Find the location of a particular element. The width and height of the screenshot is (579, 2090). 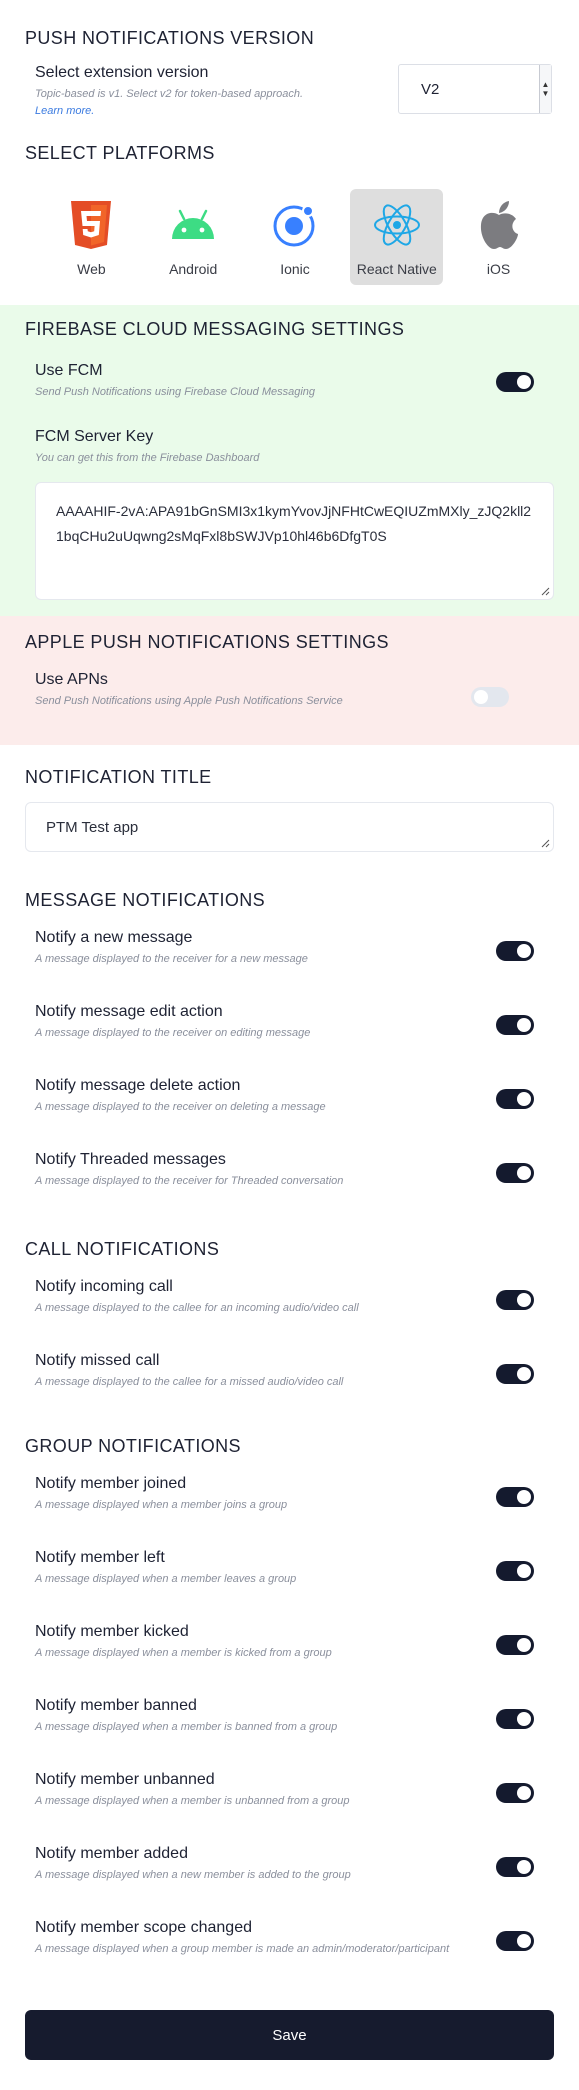

setting-label: Notify message edit action is located at coordinates (129, 1011).